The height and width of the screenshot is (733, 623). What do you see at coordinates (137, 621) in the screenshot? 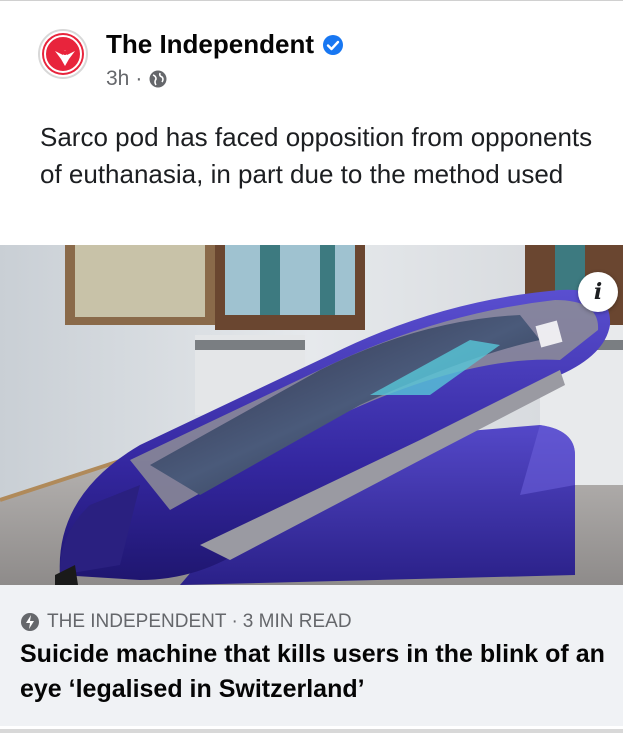
I see `link-source: THE INDEPENDENT` at bounding box center [137, 621].